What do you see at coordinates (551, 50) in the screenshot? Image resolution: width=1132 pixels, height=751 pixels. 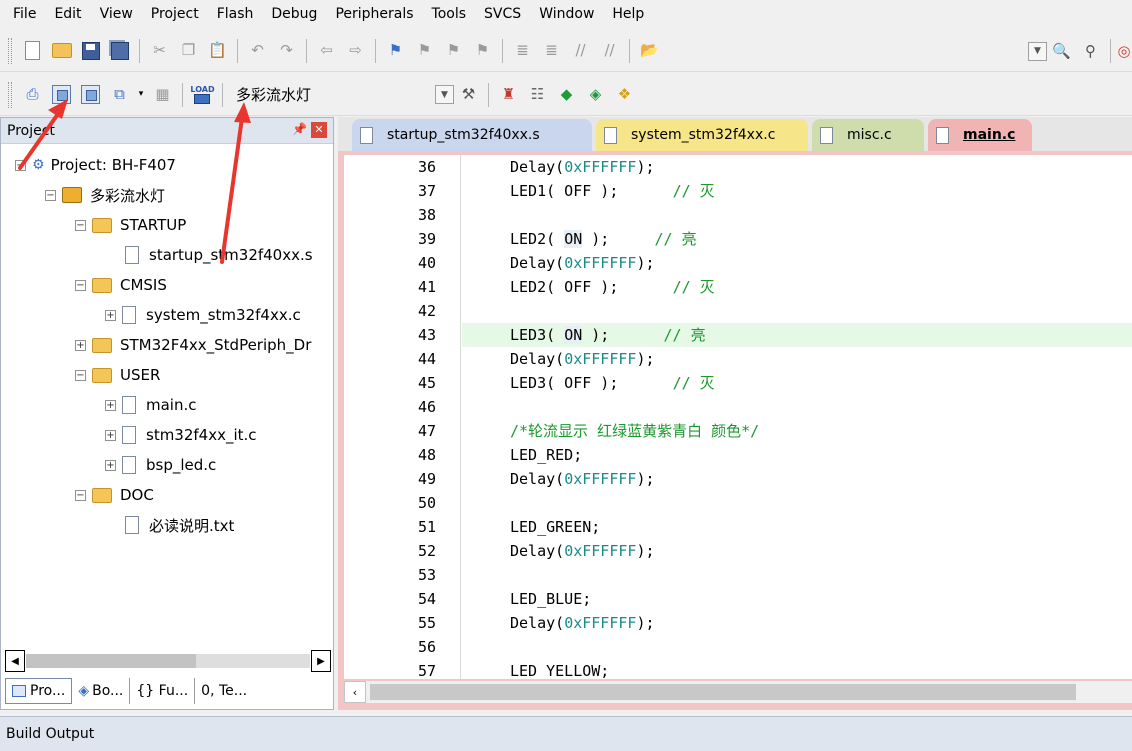 I see `unindent-button: ≣` at bounding box center [551, 50].